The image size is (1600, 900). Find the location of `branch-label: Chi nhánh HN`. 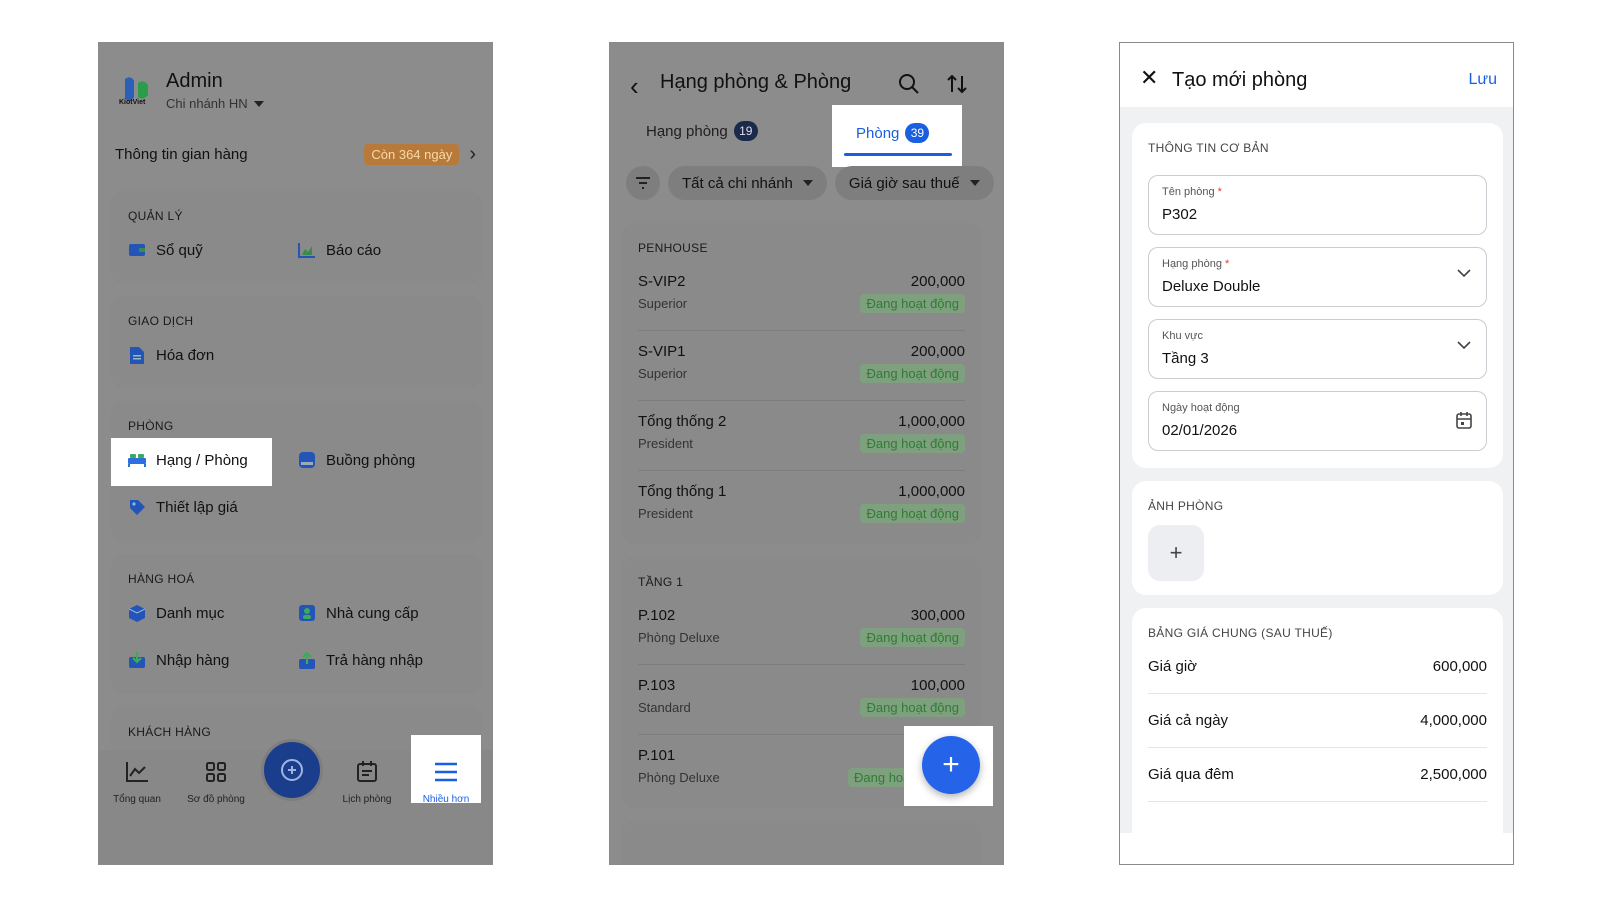

branch-label: Chi nhánh HN is located at coordinates (207, 103).